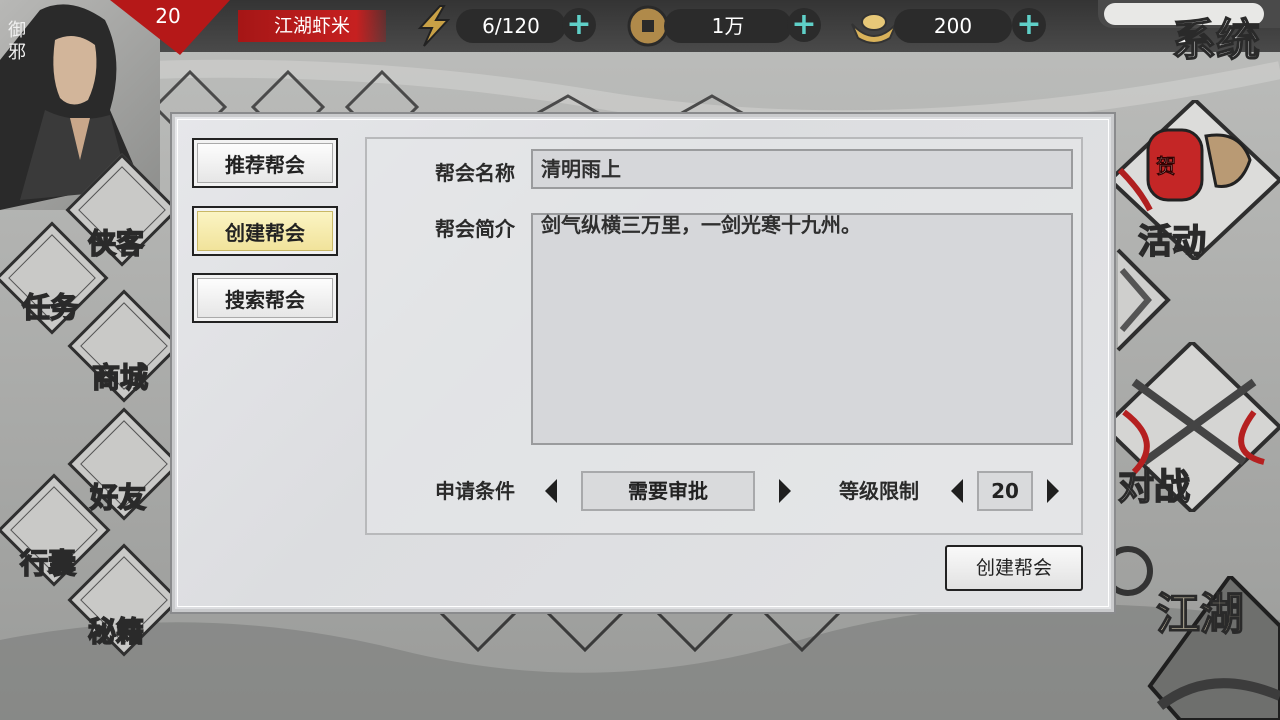 The width and height of the screenshot is (1280, 720). I want to click on player-level: 20, so click(168, 16).